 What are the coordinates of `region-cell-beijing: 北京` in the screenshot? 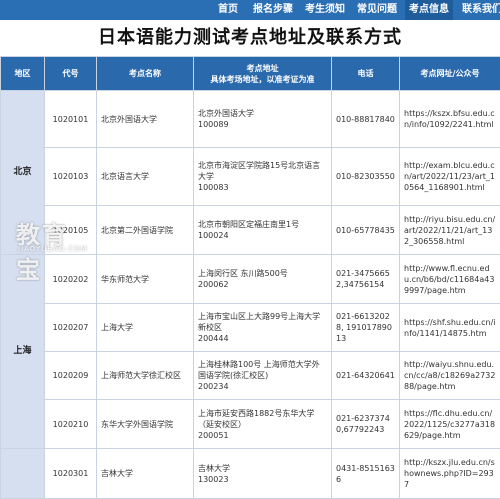 It's located at (23, 173).